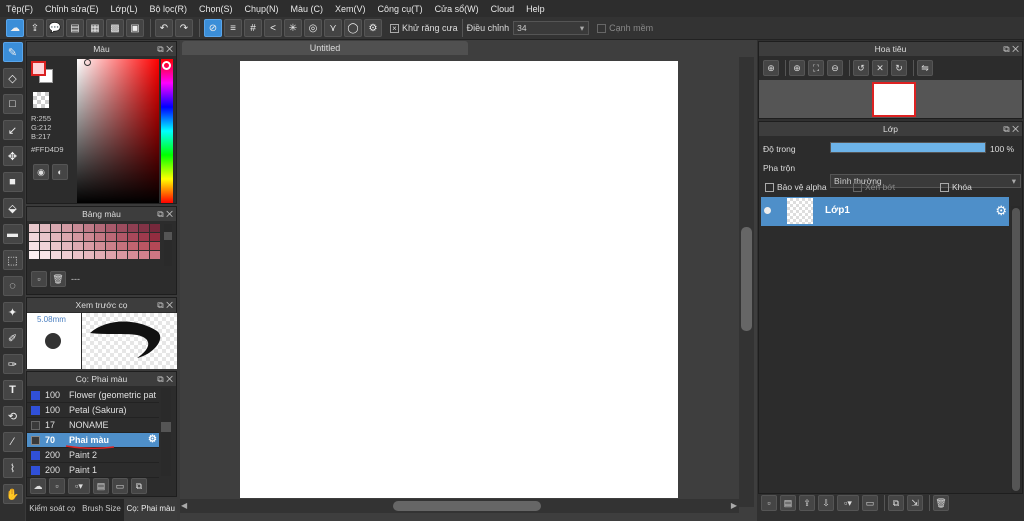 This screenshot has height=521, width=1024. What do you see at coordinates (625, 28) in the screenshot?
I see `smooth-edge-toggle: Cạnh mềm` at bounding box center [625, 28].